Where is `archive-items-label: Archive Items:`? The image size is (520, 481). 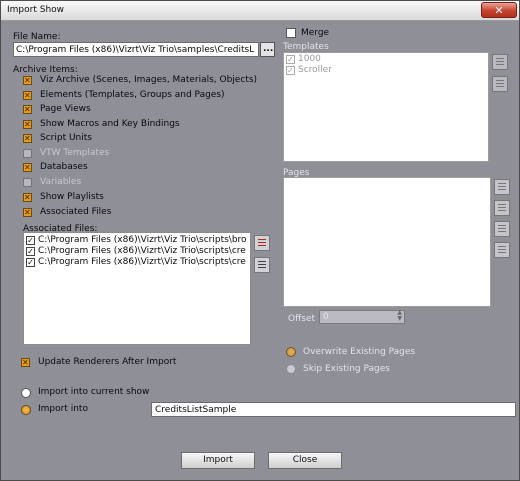
archive-items-label: Archive Items: is located at coordinates (45, 70).